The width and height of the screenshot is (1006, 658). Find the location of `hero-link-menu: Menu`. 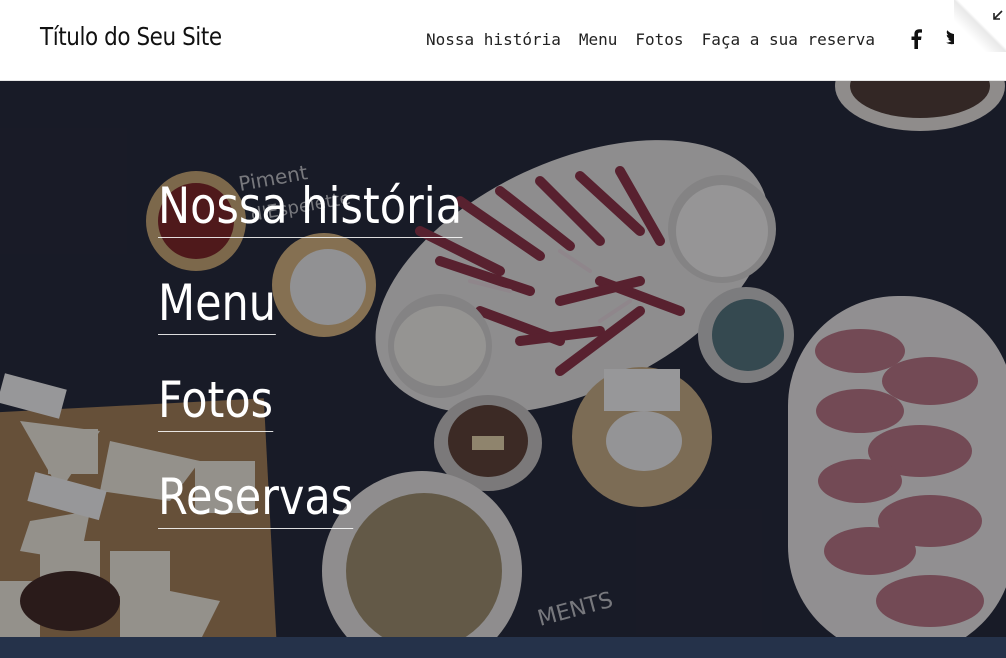

hero-link-menu: Menu is located at coordinates (217, 306).